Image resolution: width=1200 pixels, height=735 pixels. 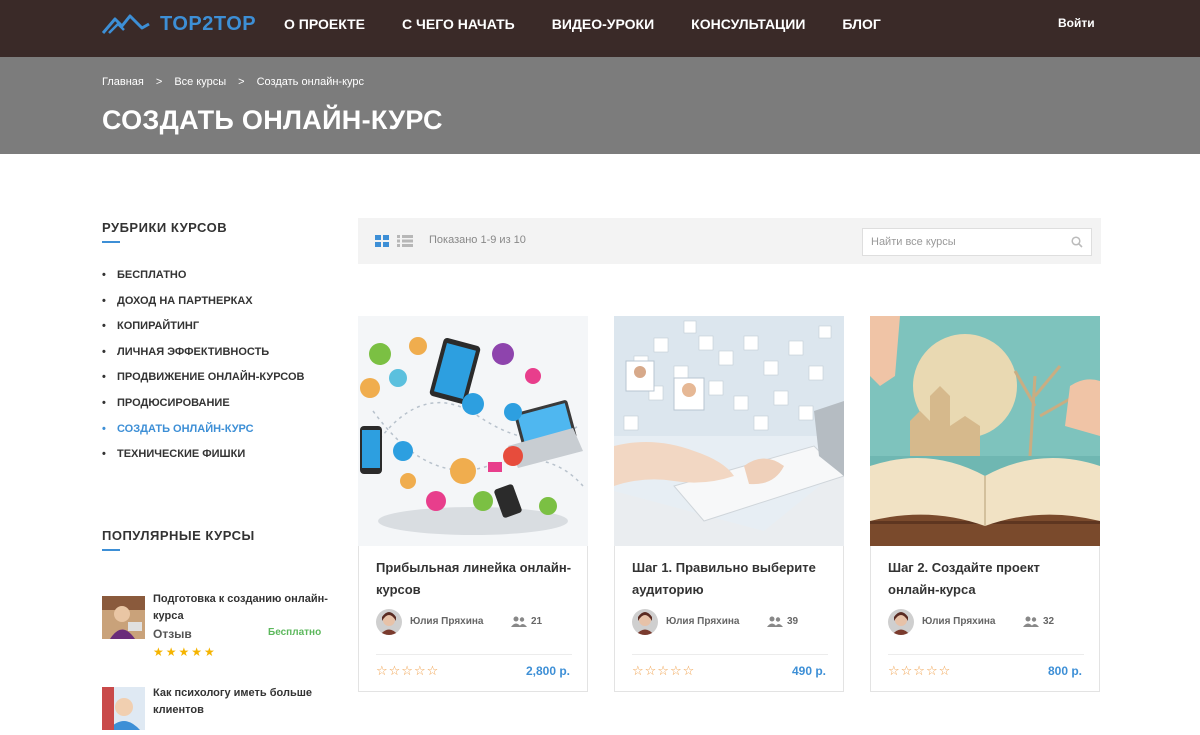 What do you see at coordinates (861, 24) in the screenshot?
I see `nav-blog: БЛОГ` at bounding box center [861, 24].